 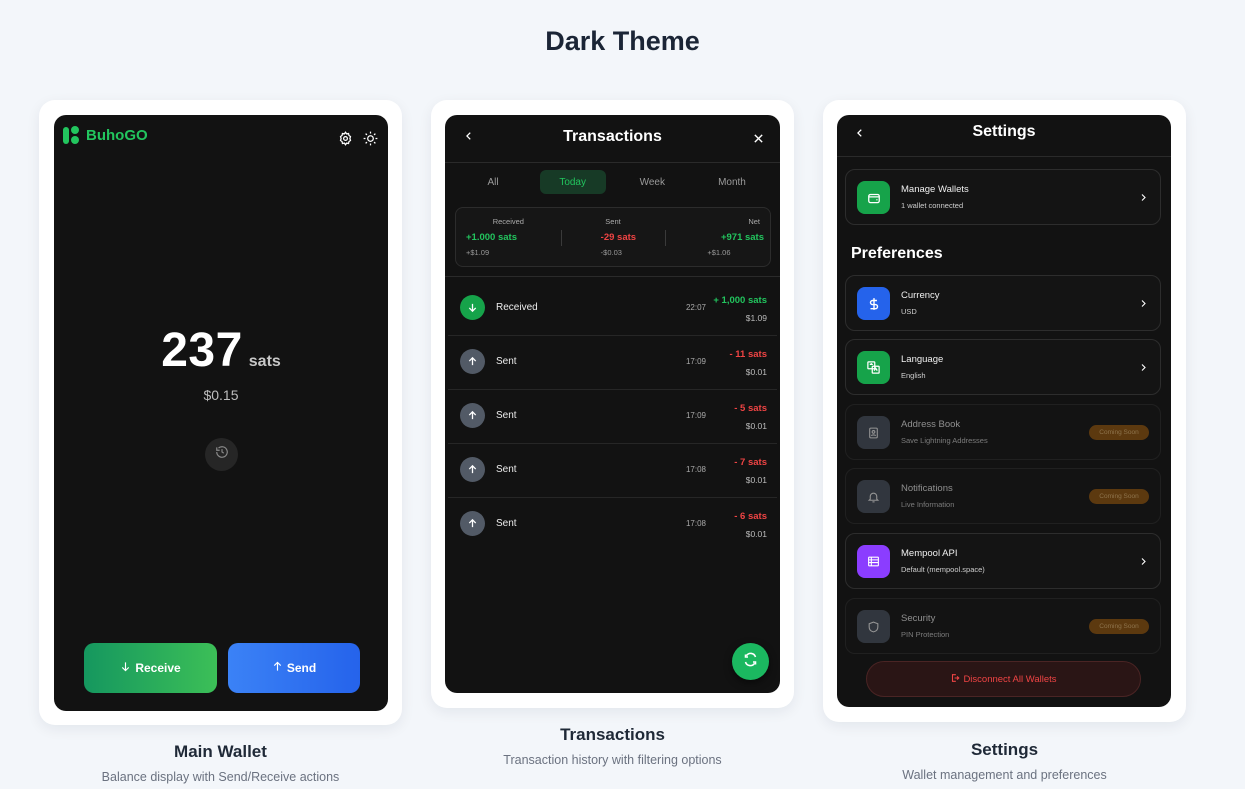 I want to click on item-name: Notifications, so click(x=927, y=488).